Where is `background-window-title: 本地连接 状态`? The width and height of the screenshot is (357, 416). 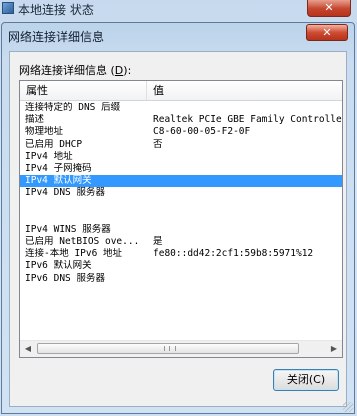
background-window-title: 本地连接 状态 is located at coordinates (56, 10).